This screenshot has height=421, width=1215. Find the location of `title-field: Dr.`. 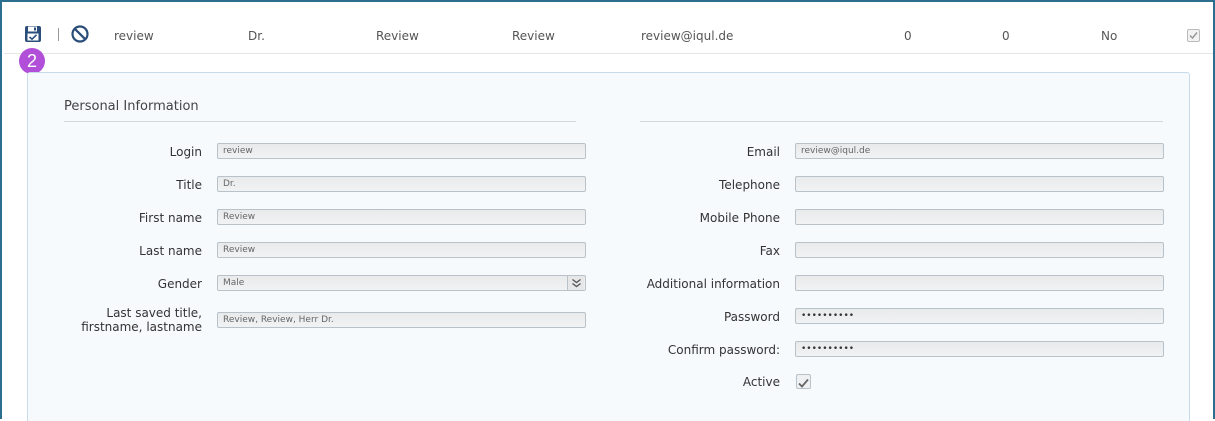

title-field: Dr. is located at coordinates (401, 184).